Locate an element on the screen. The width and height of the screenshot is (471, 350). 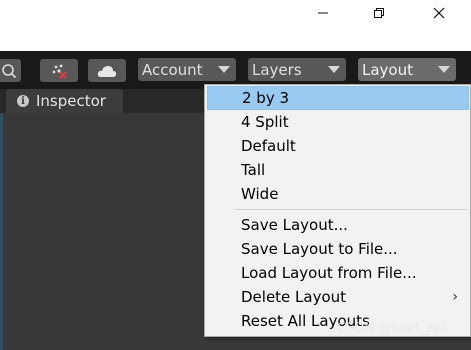
menu-item-label: Delete Layout is located at coordinates (294, 297).